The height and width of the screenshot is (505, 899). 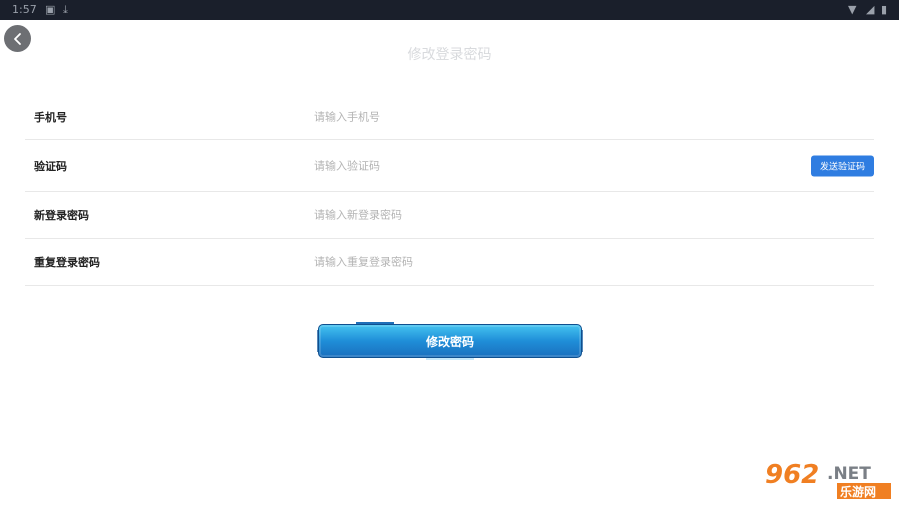 What do you see at coordinates (842, 165) in the screenshot?
I see `send-code-button: 发送验证码` at bounding box center [842, 165].